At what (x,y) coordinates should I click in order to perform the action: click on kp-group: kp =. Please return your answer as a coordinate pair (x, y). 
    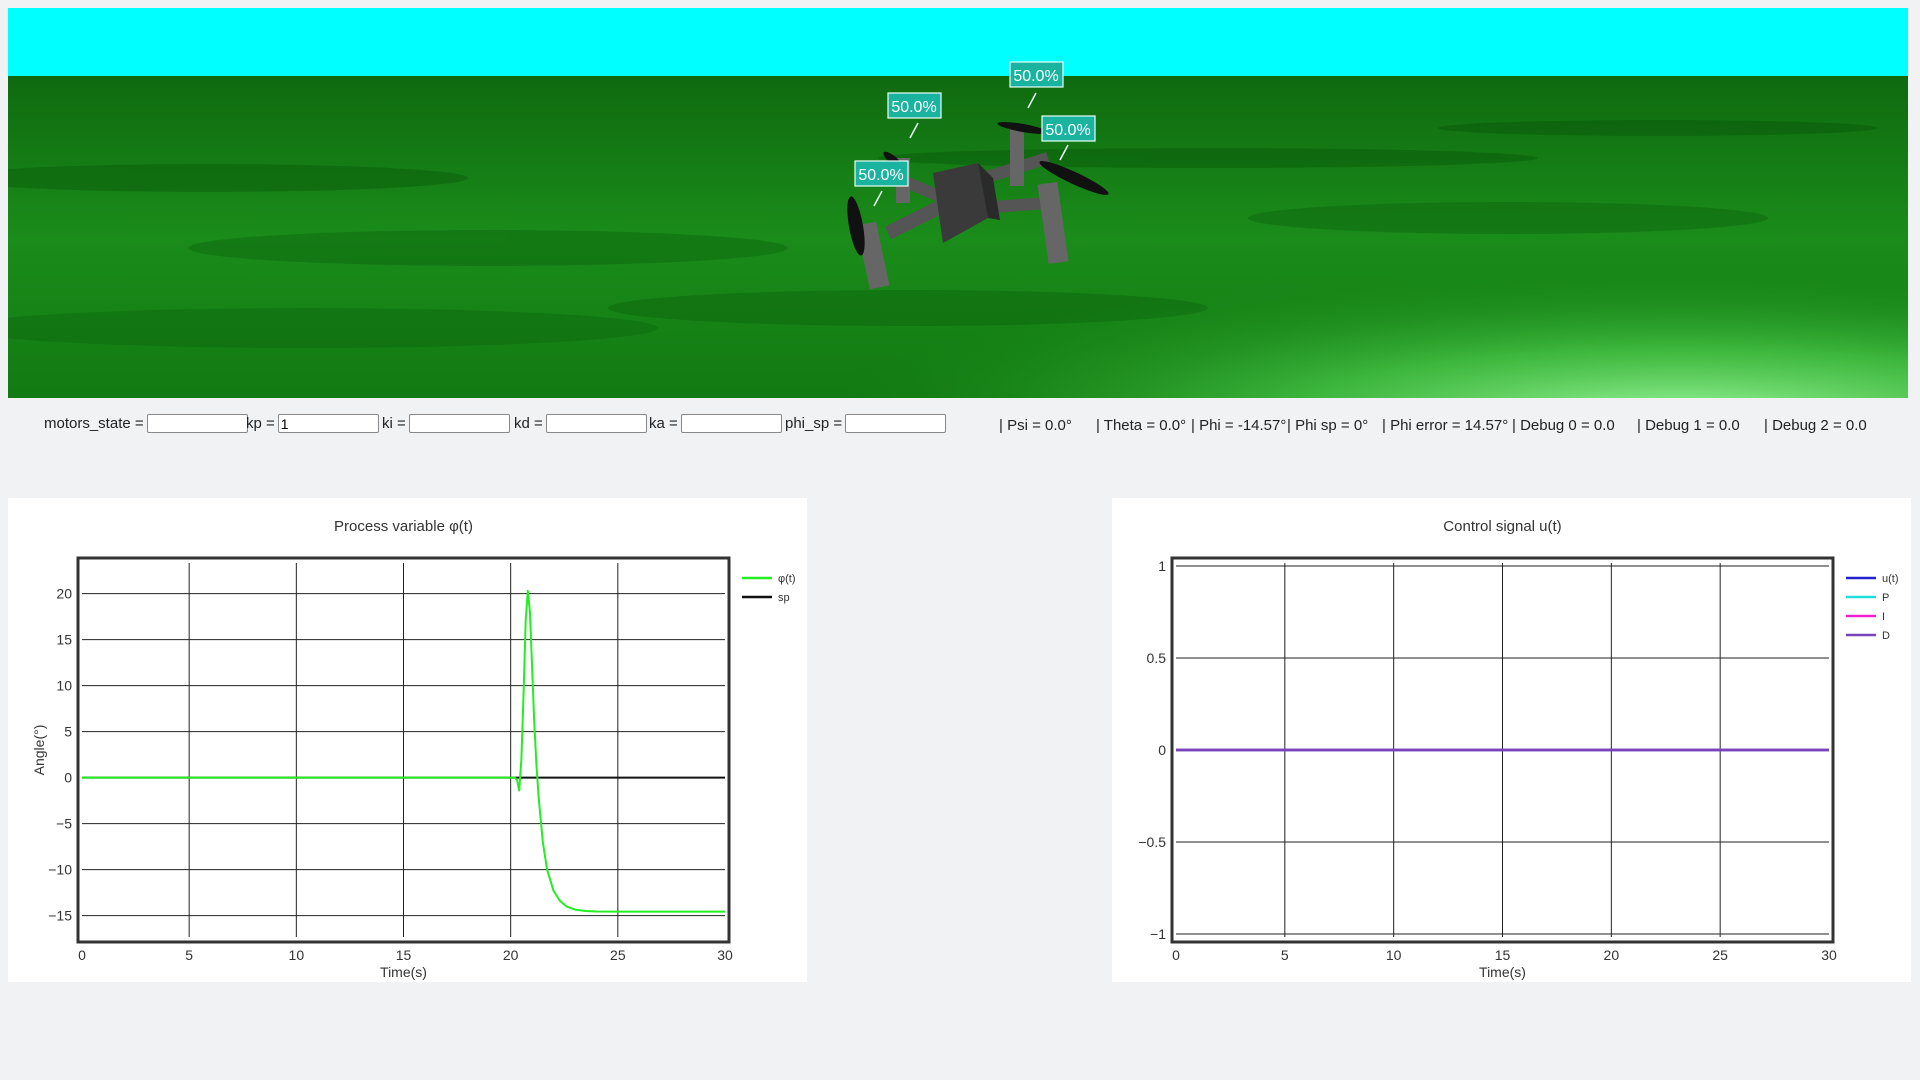
    Looking at the image, I should click on (314, 423).